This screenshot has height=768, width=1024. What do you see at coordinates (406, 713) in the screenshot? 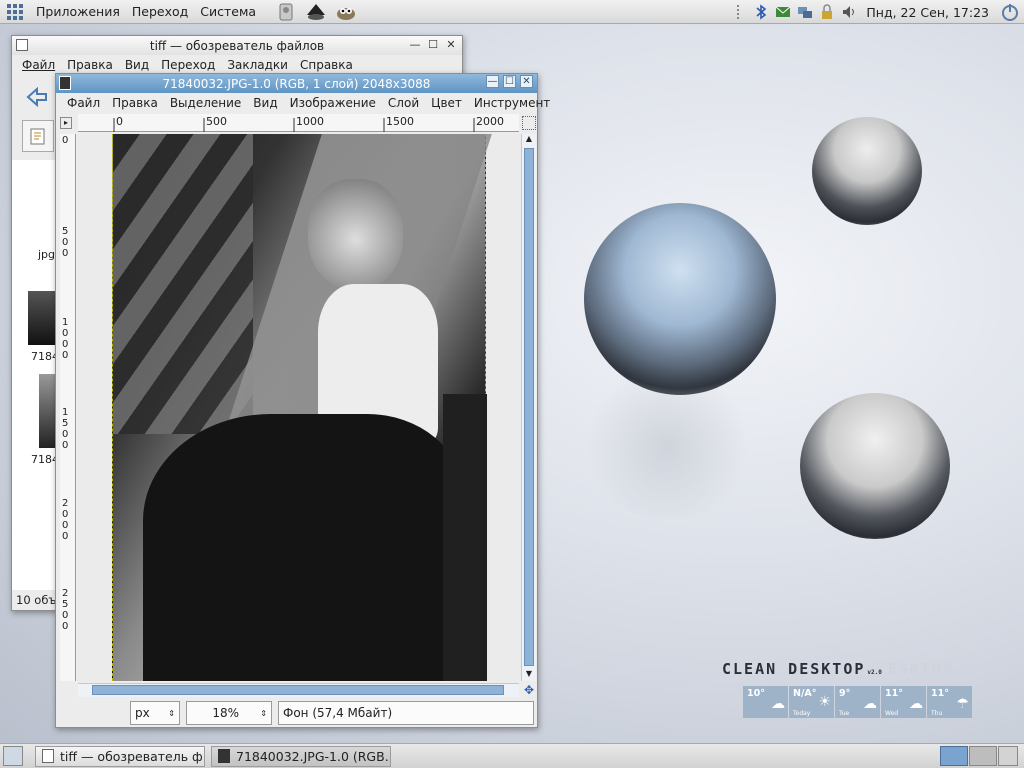
I see `layer-status: Фон (57,4 Мбайт)` at bounding box center [406, 713].